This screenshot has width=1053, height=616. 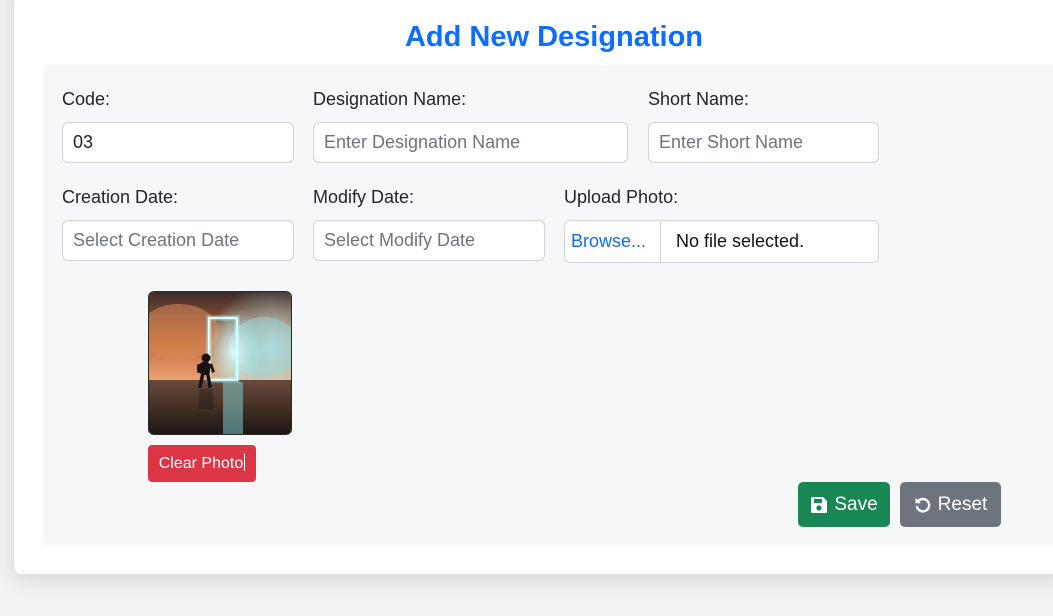 I want to click on modify-date-field: Select Modify Date, so click(x=429, y=240).